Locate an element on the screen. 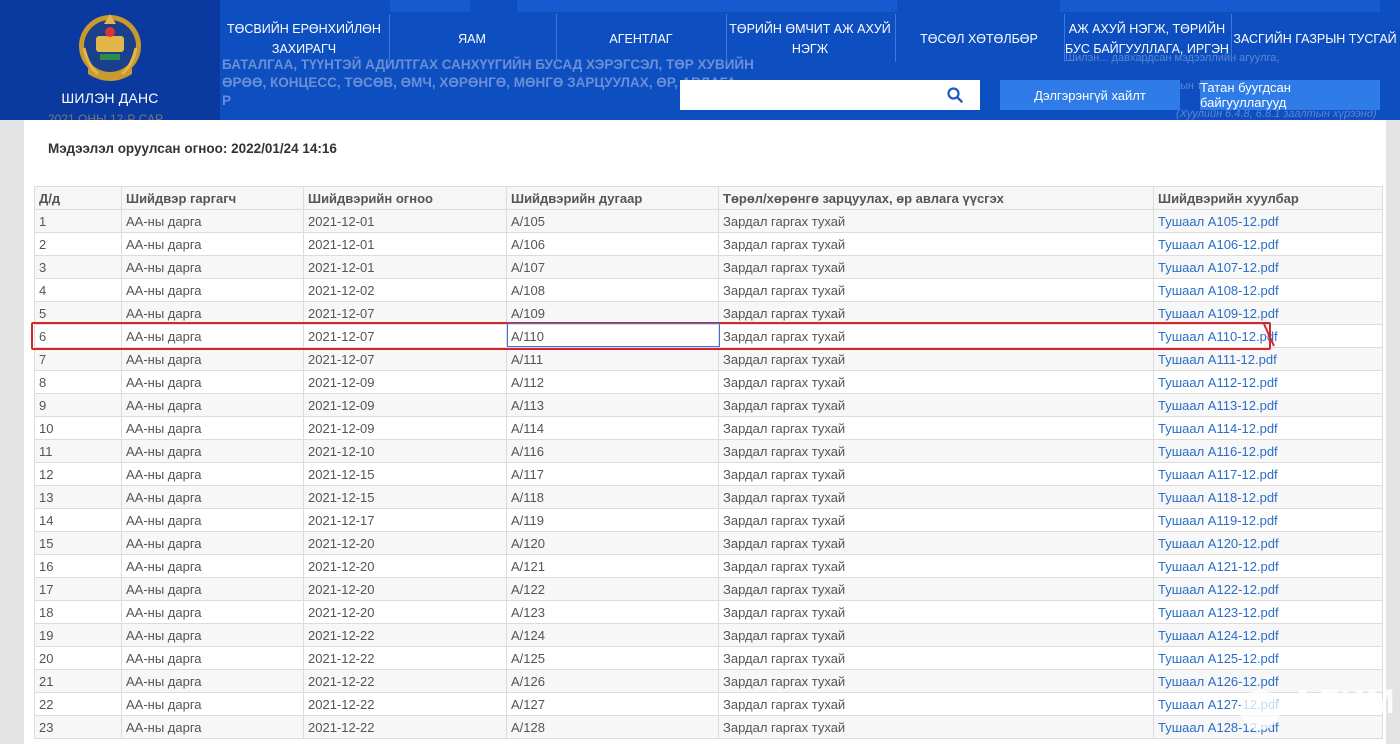 The image size is (1400, 744). pdf-link: Тушаал А111-12.pdf is located at coordinates (1217, 359).